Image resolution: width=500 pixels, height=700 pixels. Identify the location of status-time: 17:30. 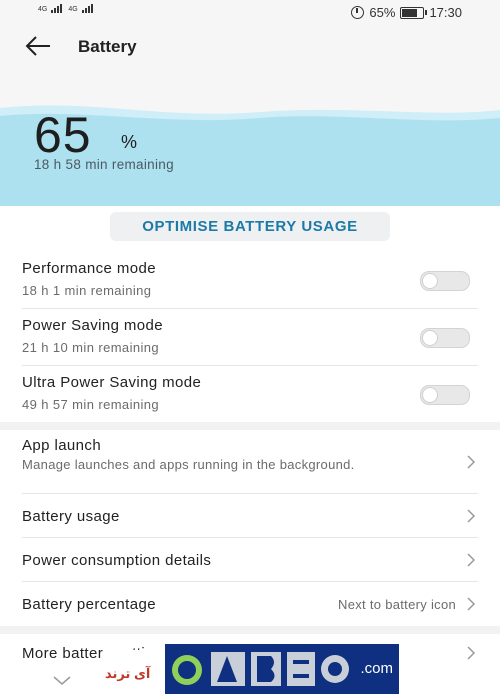
(445, 12).